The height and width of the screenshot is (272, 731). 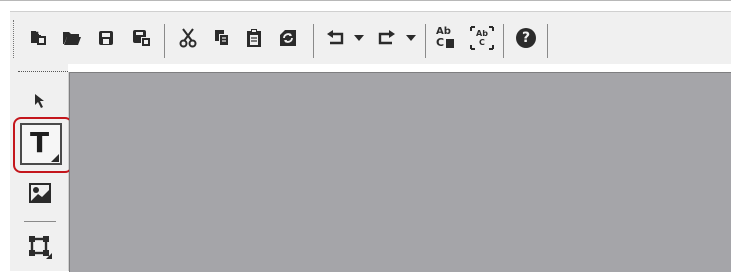 I want to click on text-tool-button: T, so click(x=41, y=144).